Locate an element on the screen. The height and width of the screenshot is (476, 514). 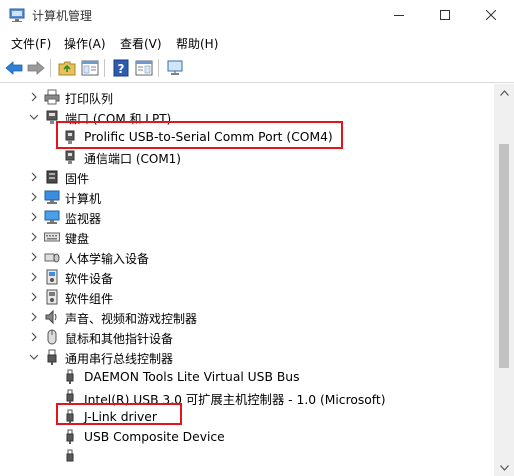
close-button is located at coordinates (491, 15).